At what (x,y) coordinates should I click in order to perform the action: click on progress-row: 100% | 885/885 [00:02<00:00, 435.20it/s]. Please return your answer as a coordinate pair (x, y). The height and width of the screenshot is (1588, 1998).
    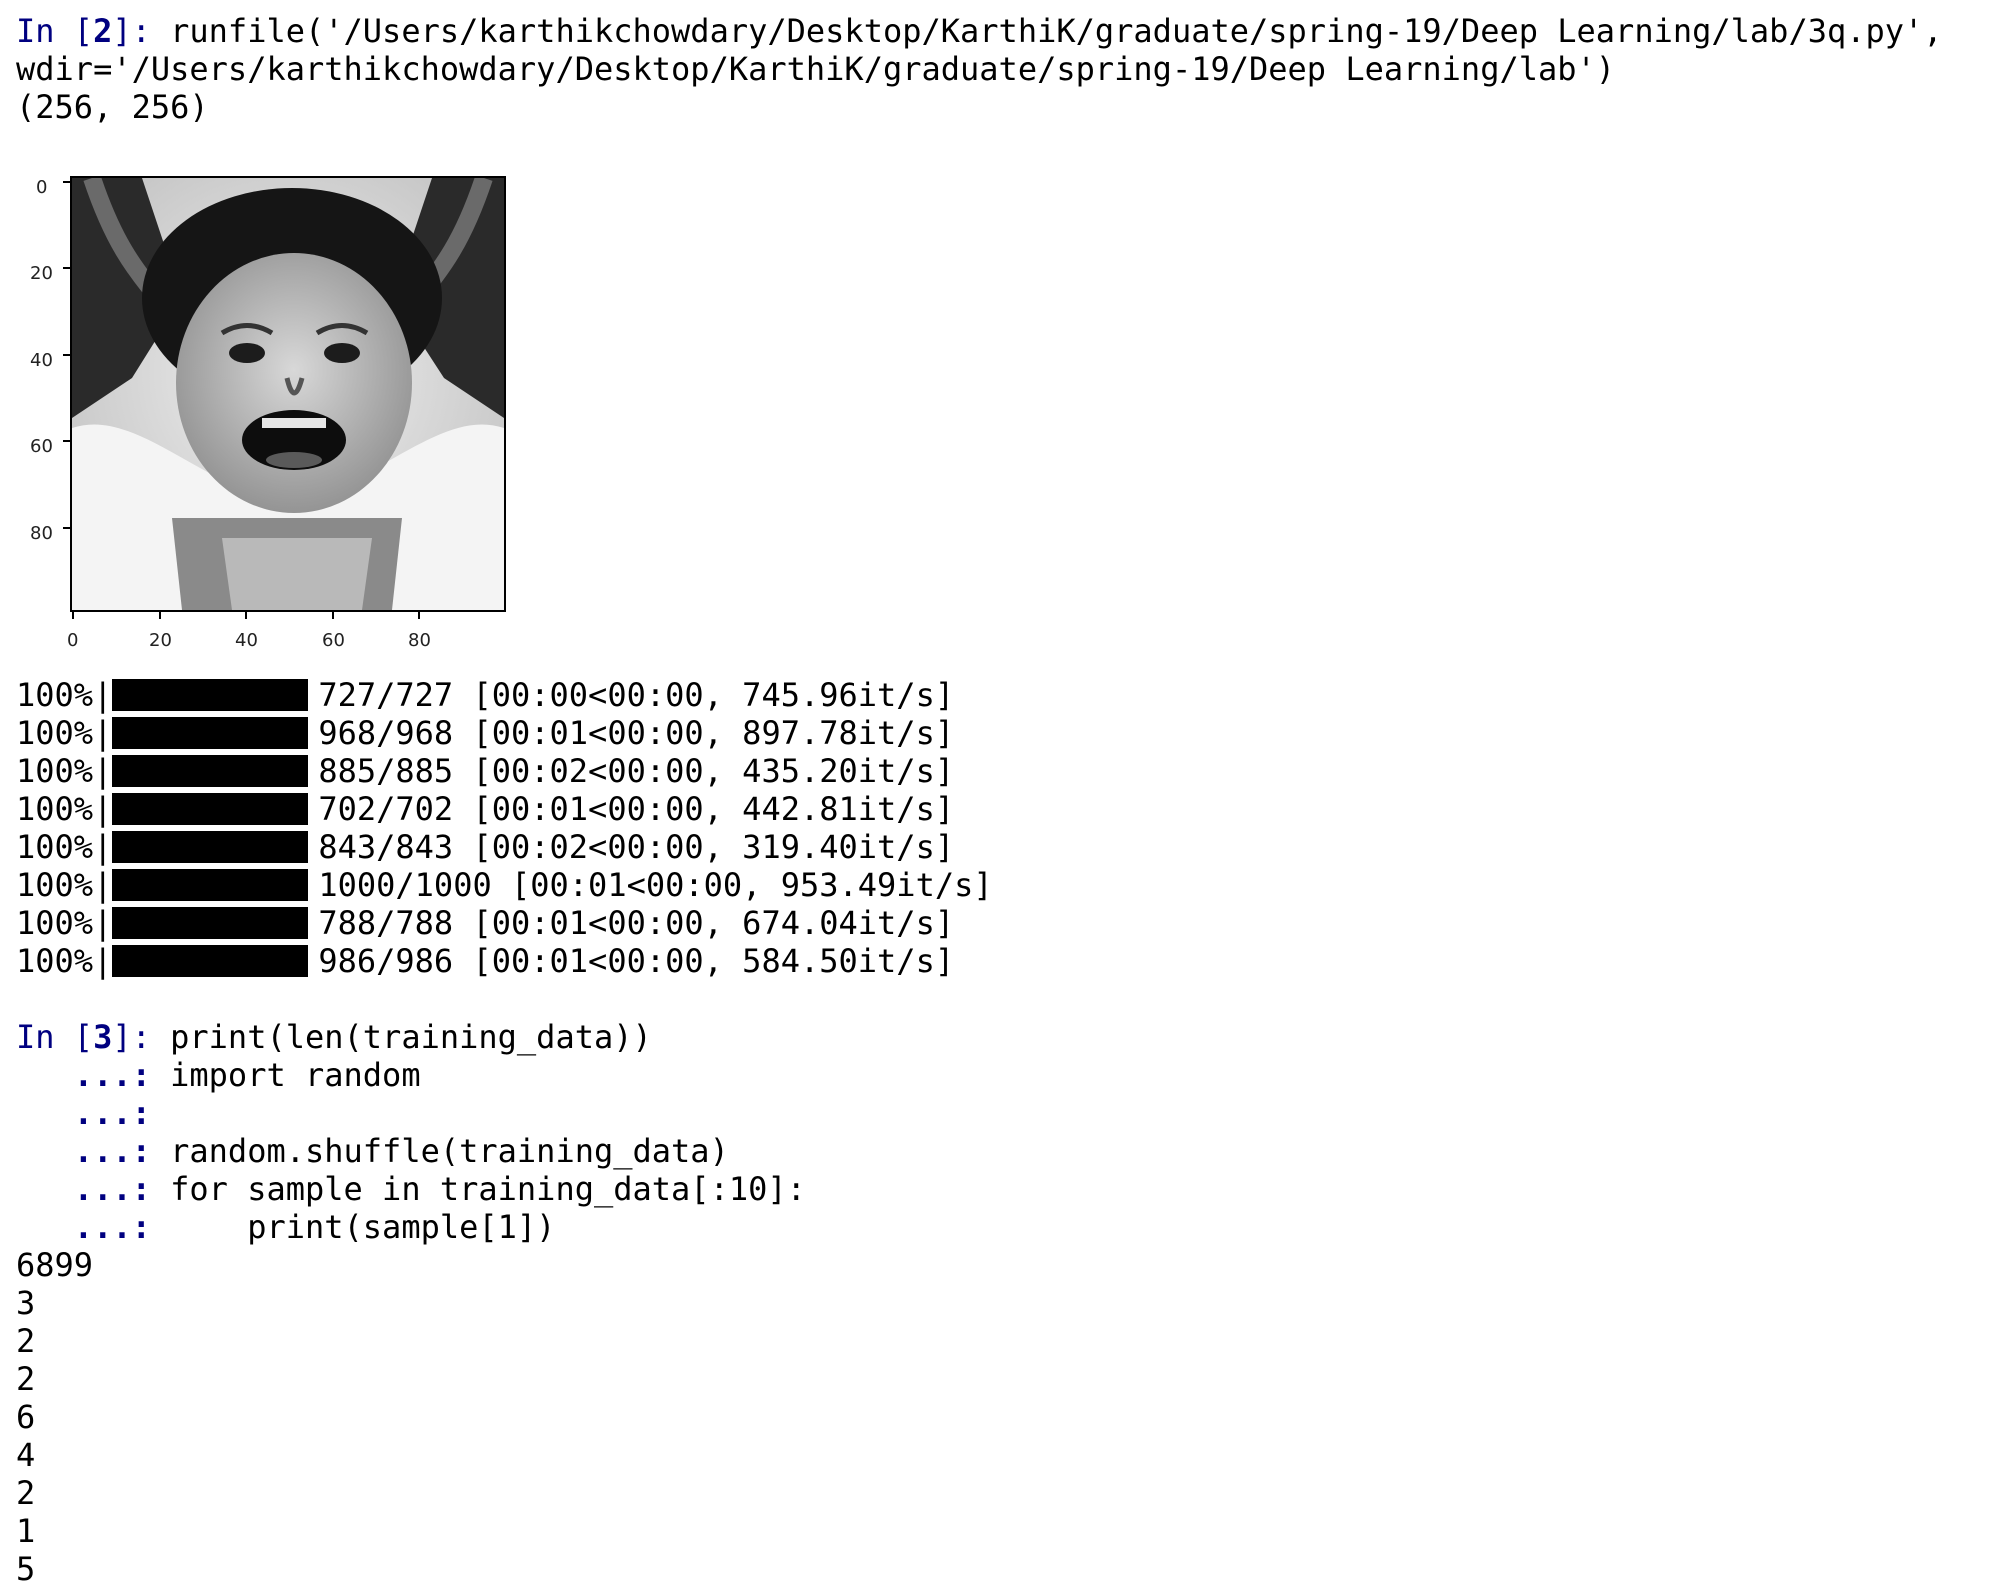
    Looking at the image, I should click on (485, 771).